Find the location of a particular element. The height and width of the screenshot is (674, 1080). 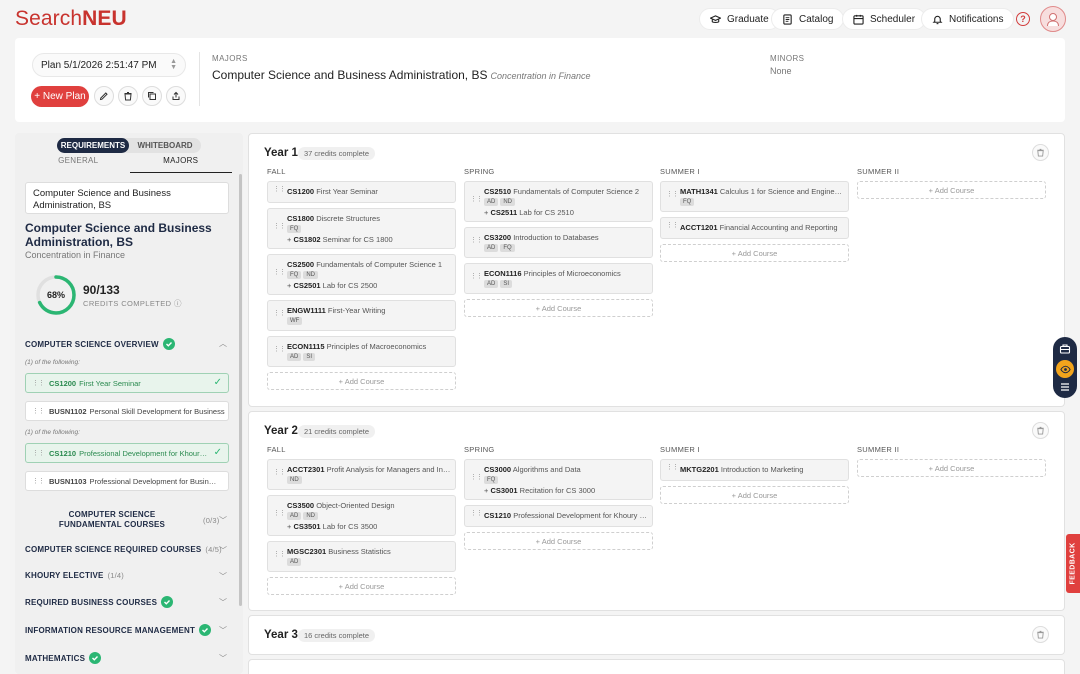

section-info-resource: INFORMATION RESOURCE MANAGEMENT is located at coordinates (118, 630).